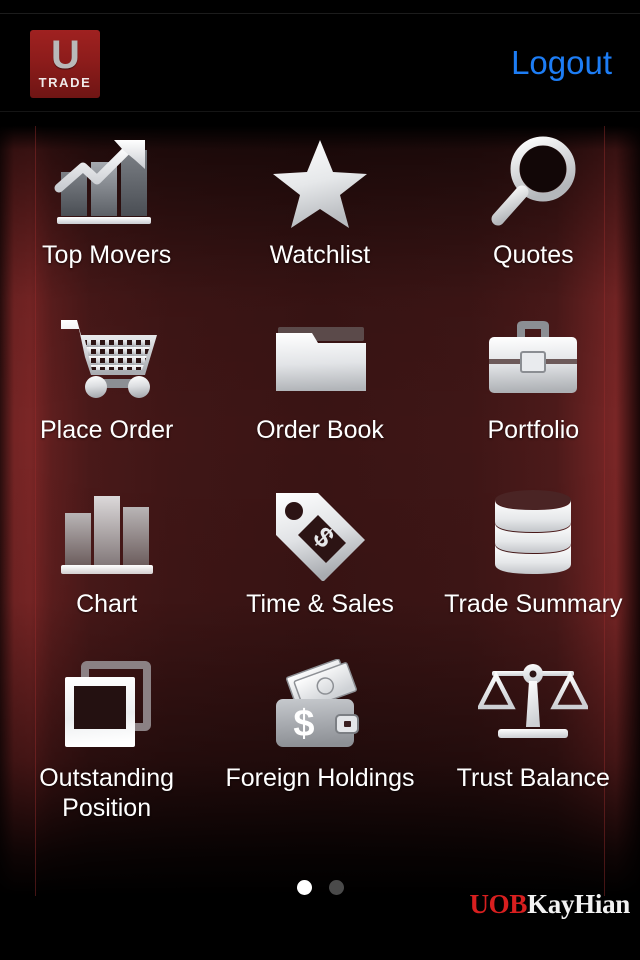  Describe the element at coordinates (533, 184) in the screenshot. I see `magnifier-icon` at that location.